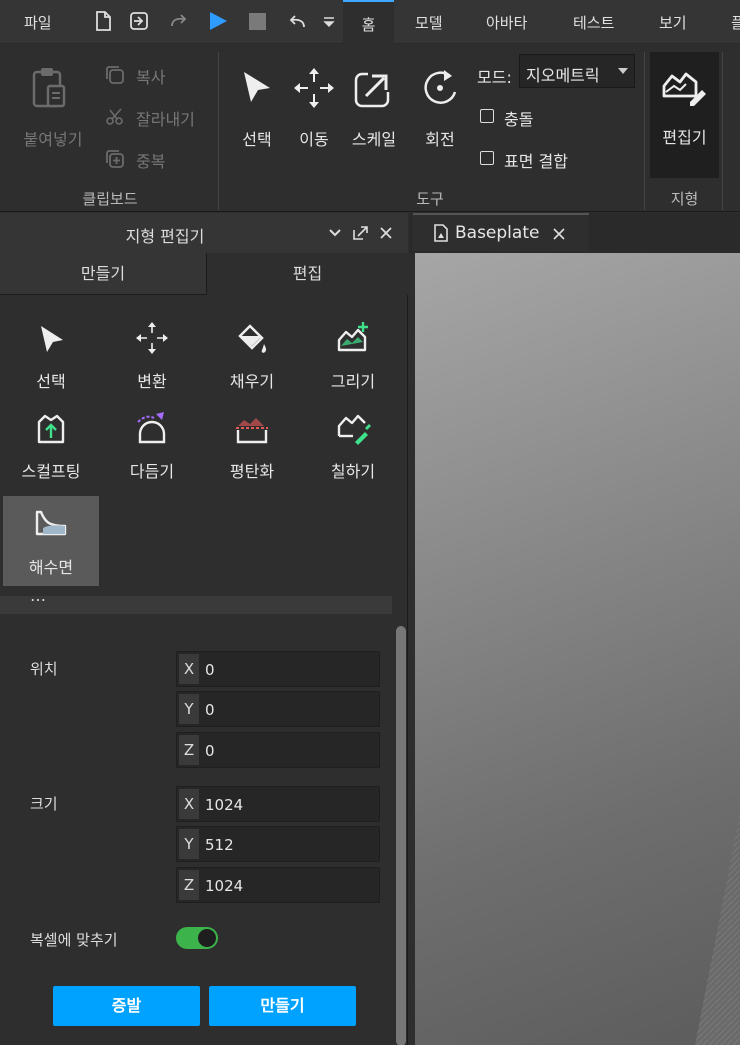 Image resolution: width=740 pixels, height=1045 pixels. I want to click on toggle-knob, so click(207, 938).